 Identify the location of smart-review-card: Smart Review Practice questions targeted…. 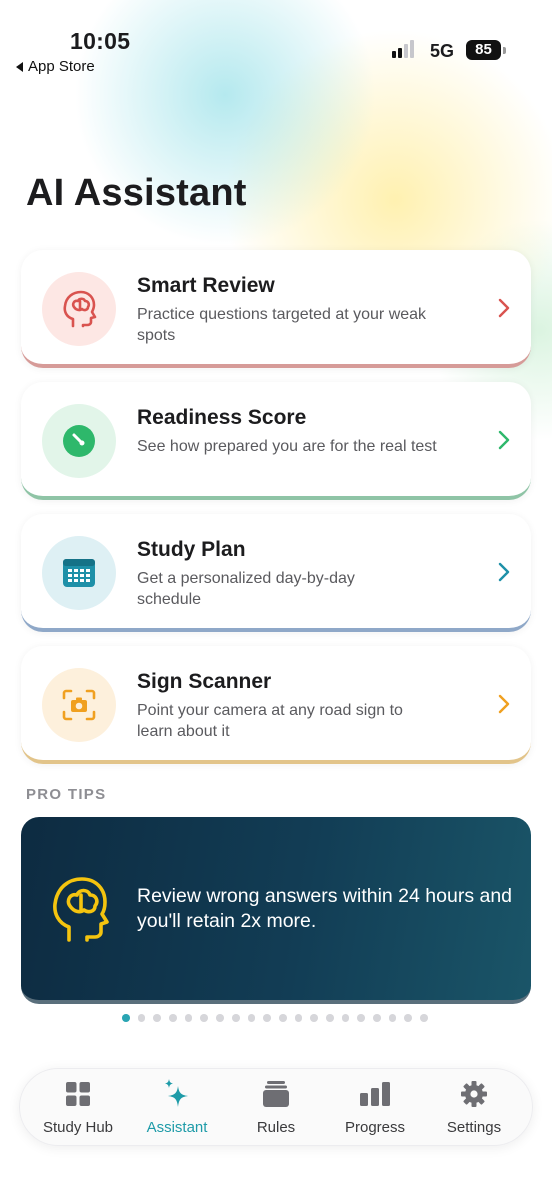
(276, 309).